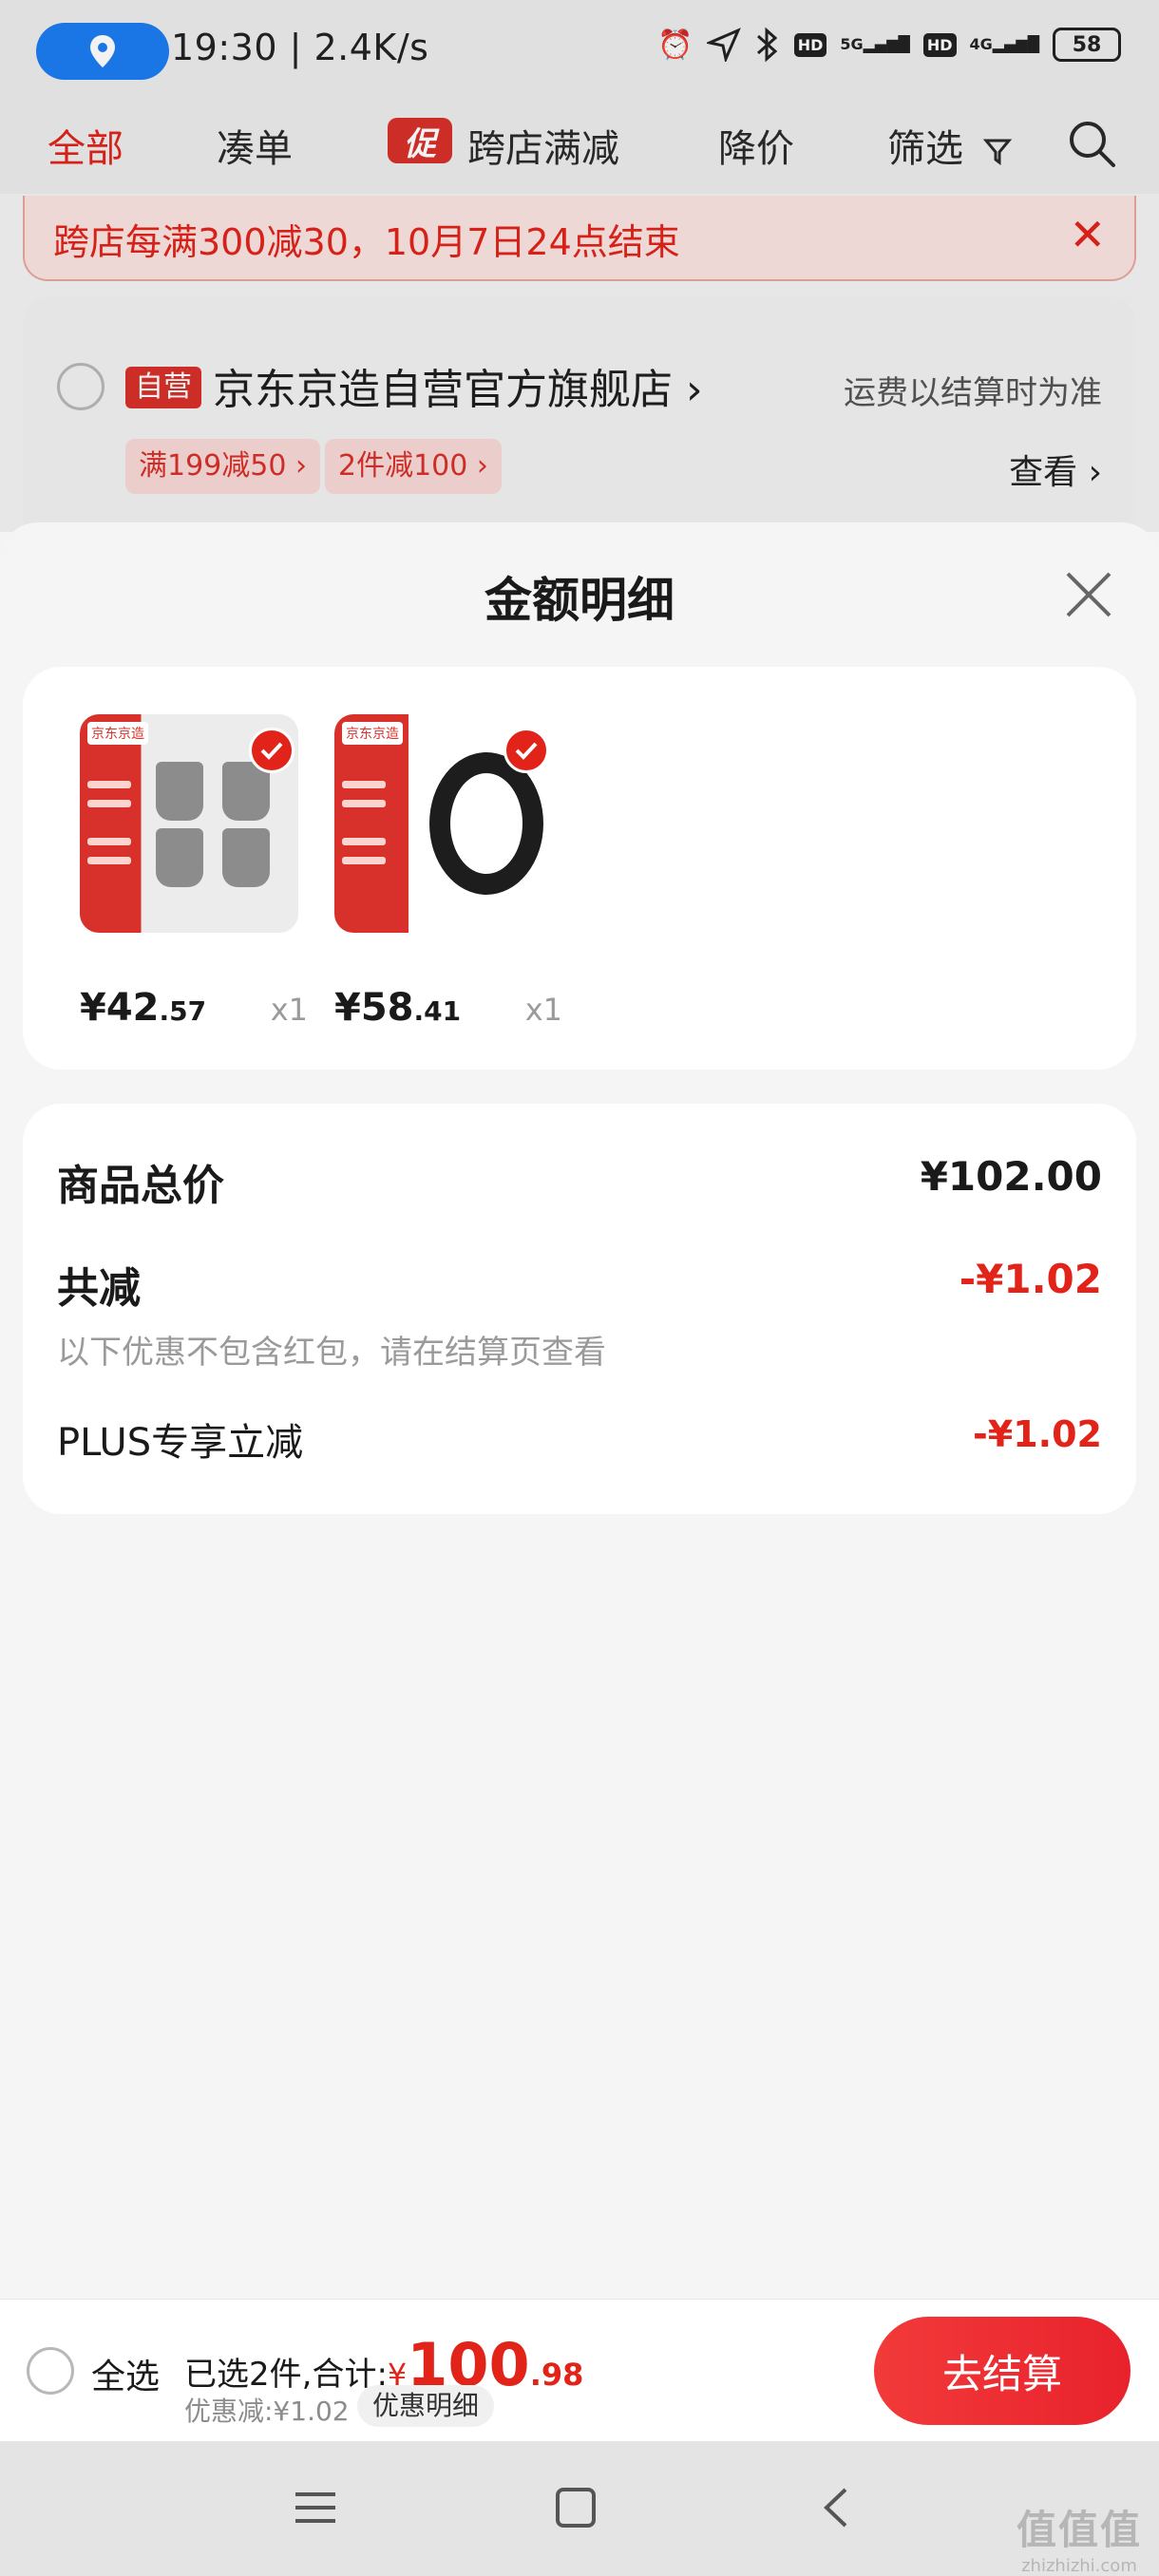 The height and width of the screenshot is (2576, 1159). I want to click on product-item: 京东京造 ¥42.57 x1, so click(194, 872).